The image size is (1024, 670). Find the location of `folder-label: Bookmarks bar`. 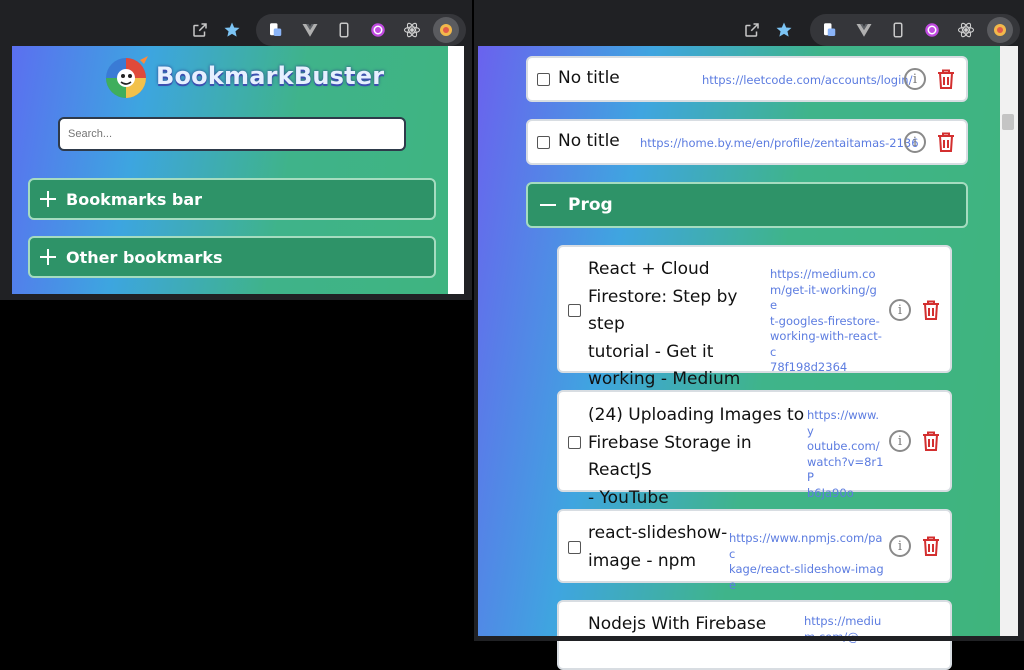

folder-label: Bookmarks bar is located at coordinates (134, 199).